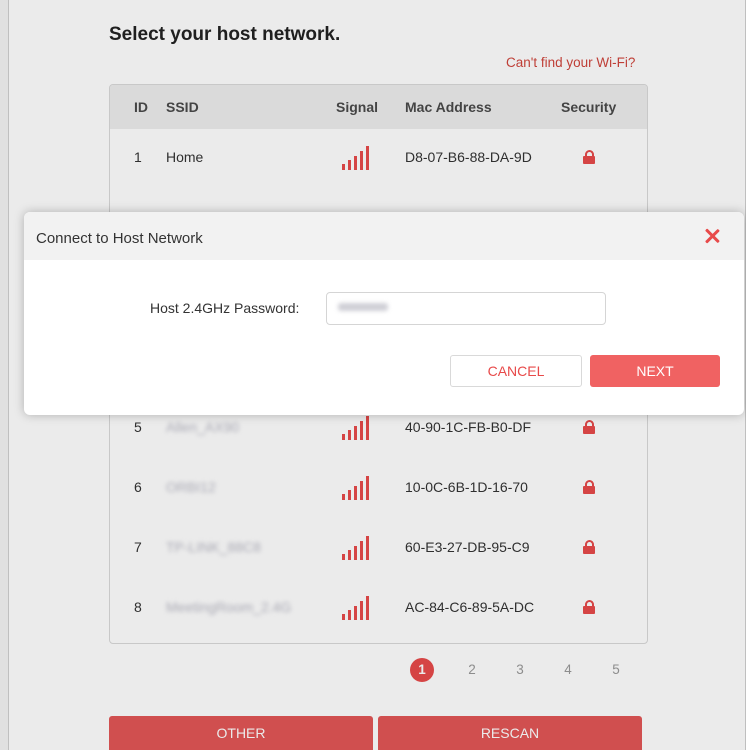 This screenshot has height=750, width=746. I want to click on dialog-header: Connect to Host Network, so click(384, 236).